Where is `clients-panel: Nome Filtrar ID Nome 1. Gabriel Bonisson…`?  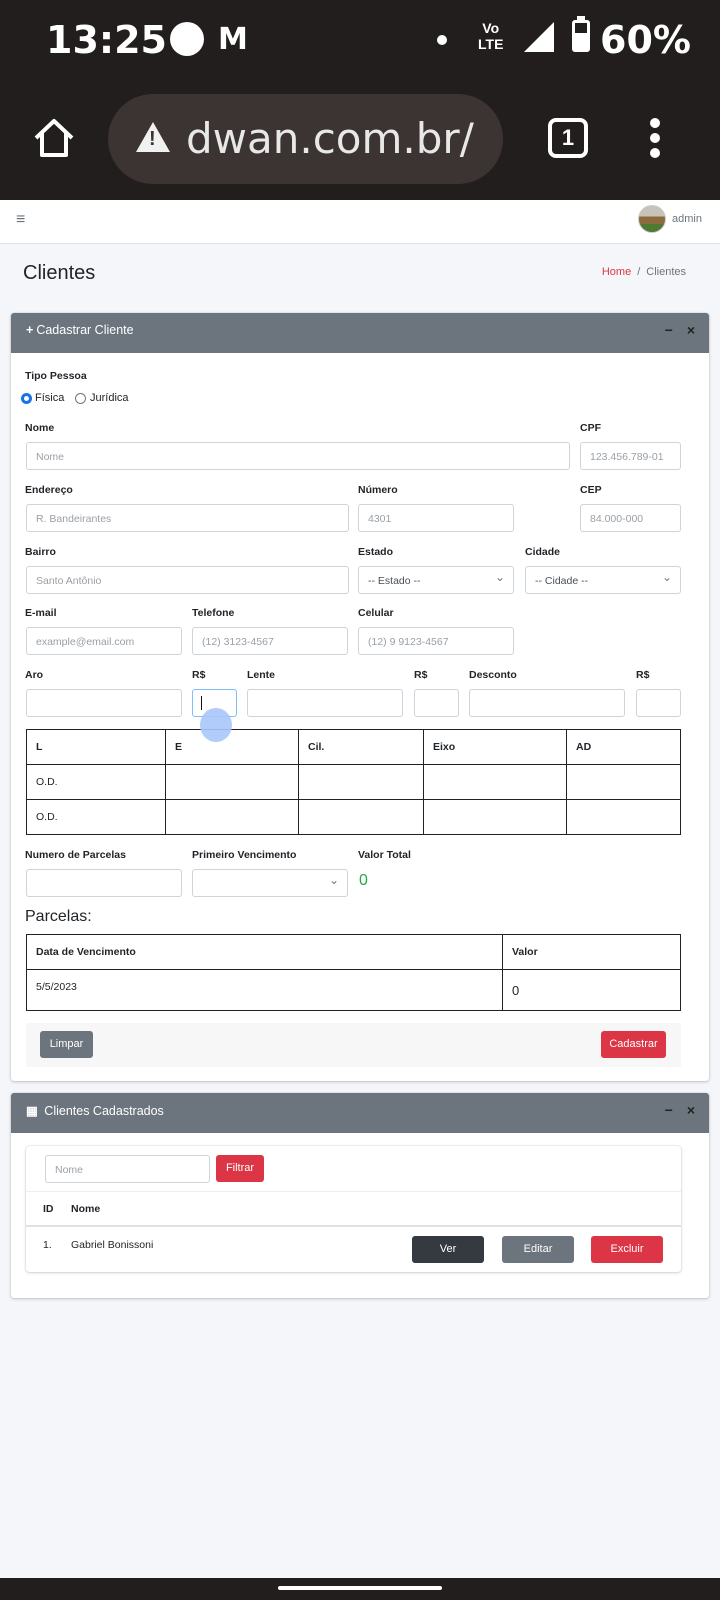 clients-panel: Nome Filtrar ID Nome 1. Gabriel Bonisson… is located at coordinates (353, 1209).